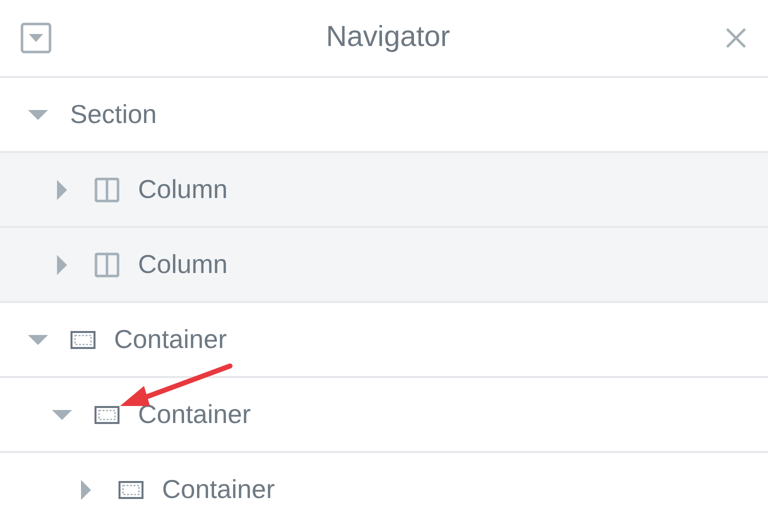  I want to click on element-label: Section, so click(113, 114).